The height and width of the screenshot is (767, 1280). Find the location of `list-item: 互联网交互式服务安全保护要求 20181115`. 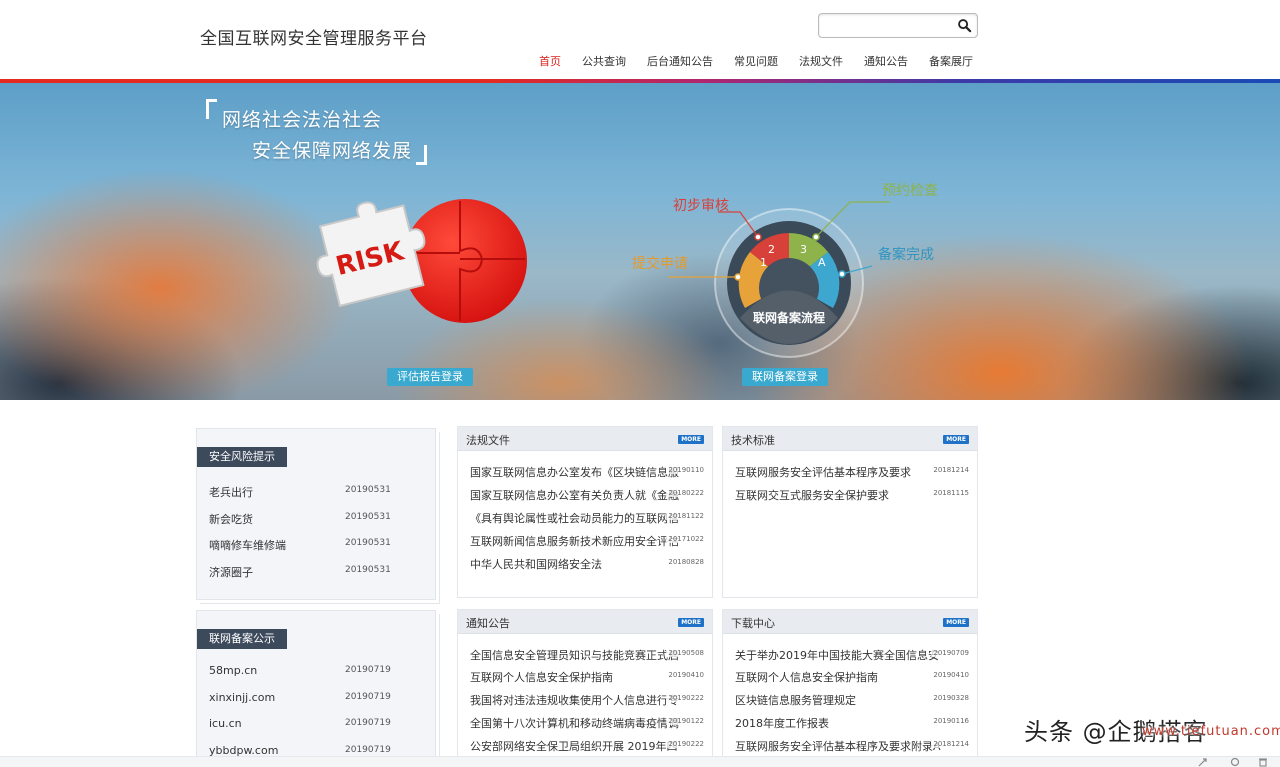

list-item: 互联网交互式服务安全保护要求 20181115 is located at coordinates (852, 496).